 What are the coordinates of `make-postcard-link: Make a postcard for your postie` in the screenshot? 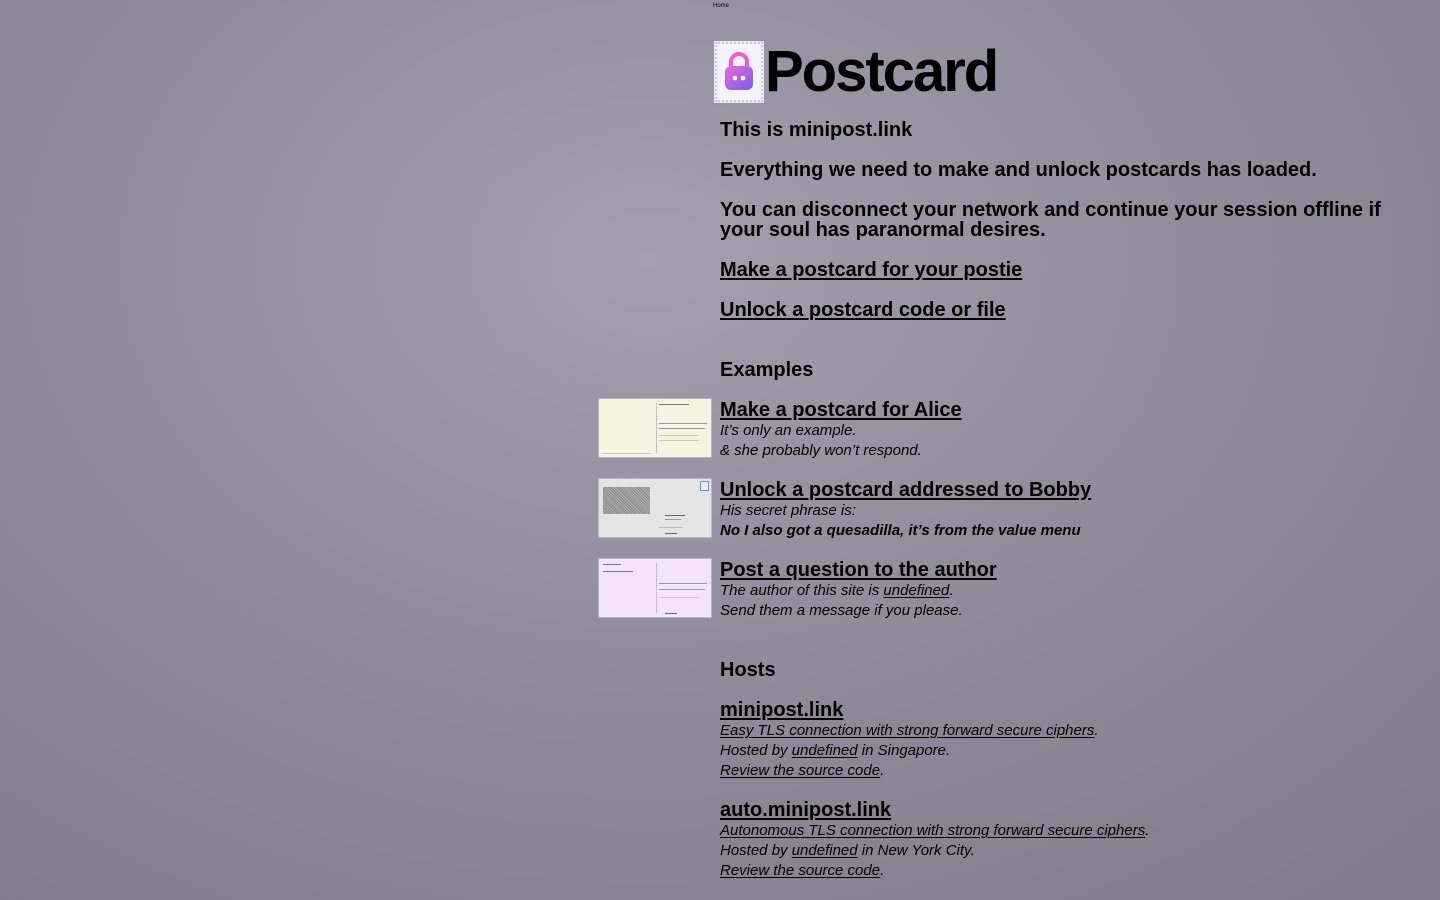 It's located at (871, 270).